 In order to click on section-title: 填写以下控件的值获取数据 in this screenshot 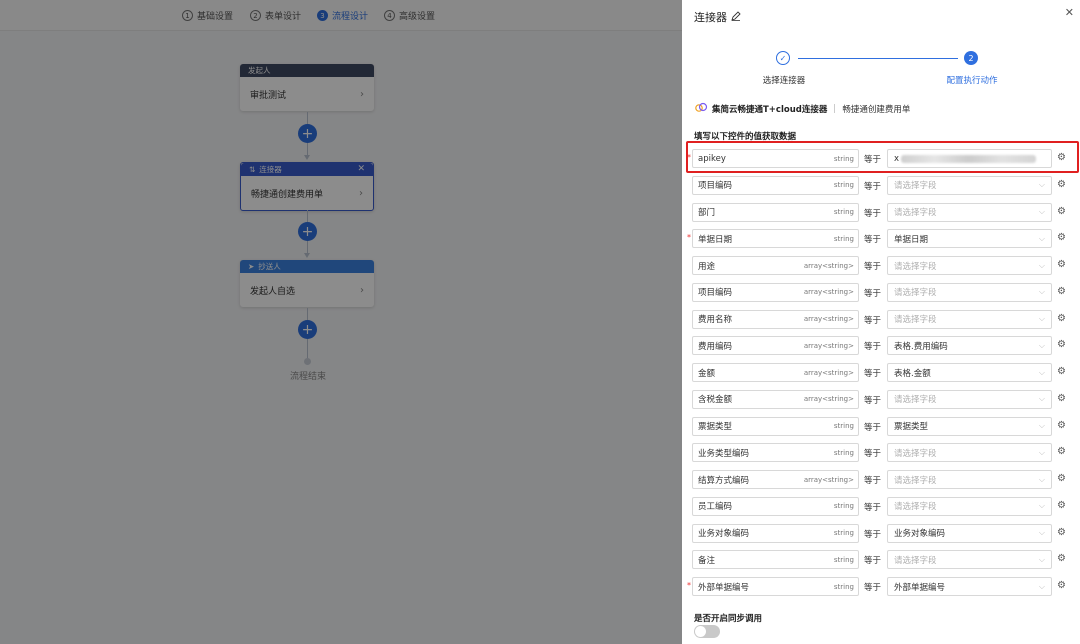, I will do `click(745, 137)`.